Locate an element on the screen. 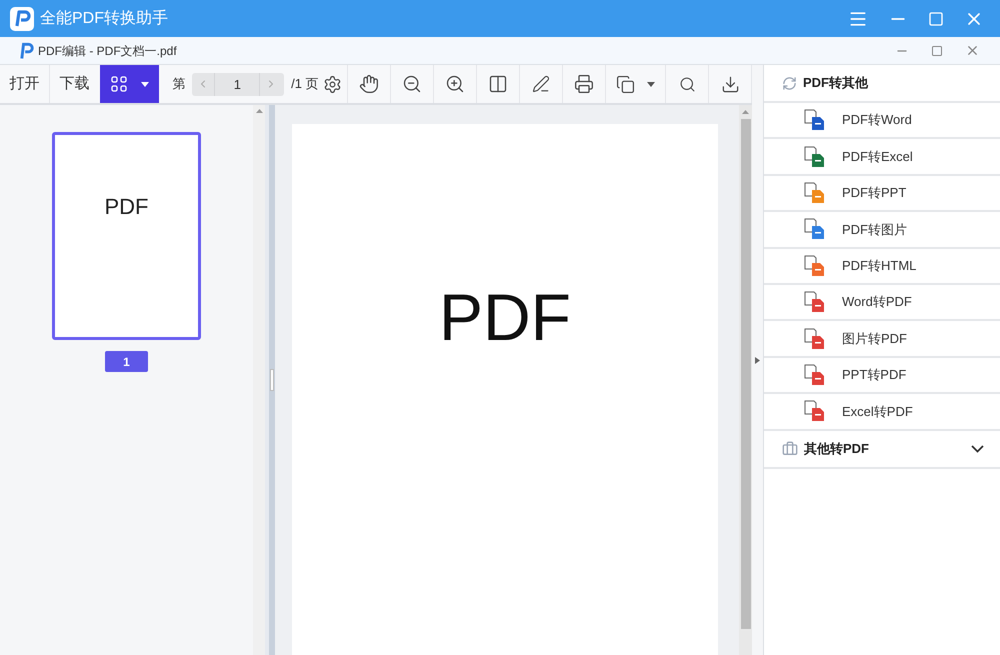 This screenshot has width=1000, height=655. page-number-badge: 1 is located at coordinates (126, 361).